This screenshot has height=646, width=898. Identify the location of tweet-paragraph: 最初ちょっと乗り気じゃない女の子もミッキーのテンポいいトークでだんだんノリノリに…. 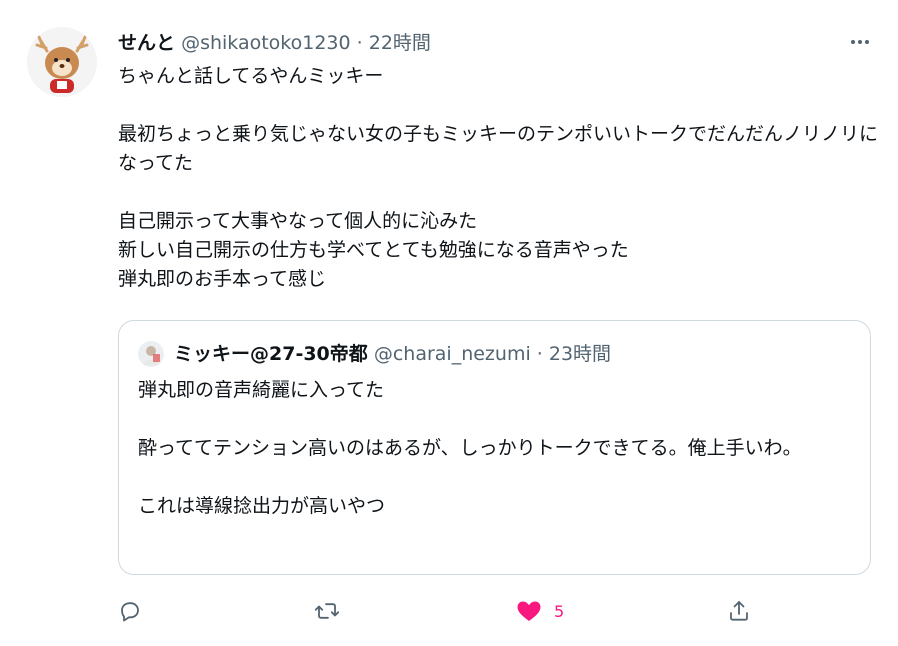
(498, 148).